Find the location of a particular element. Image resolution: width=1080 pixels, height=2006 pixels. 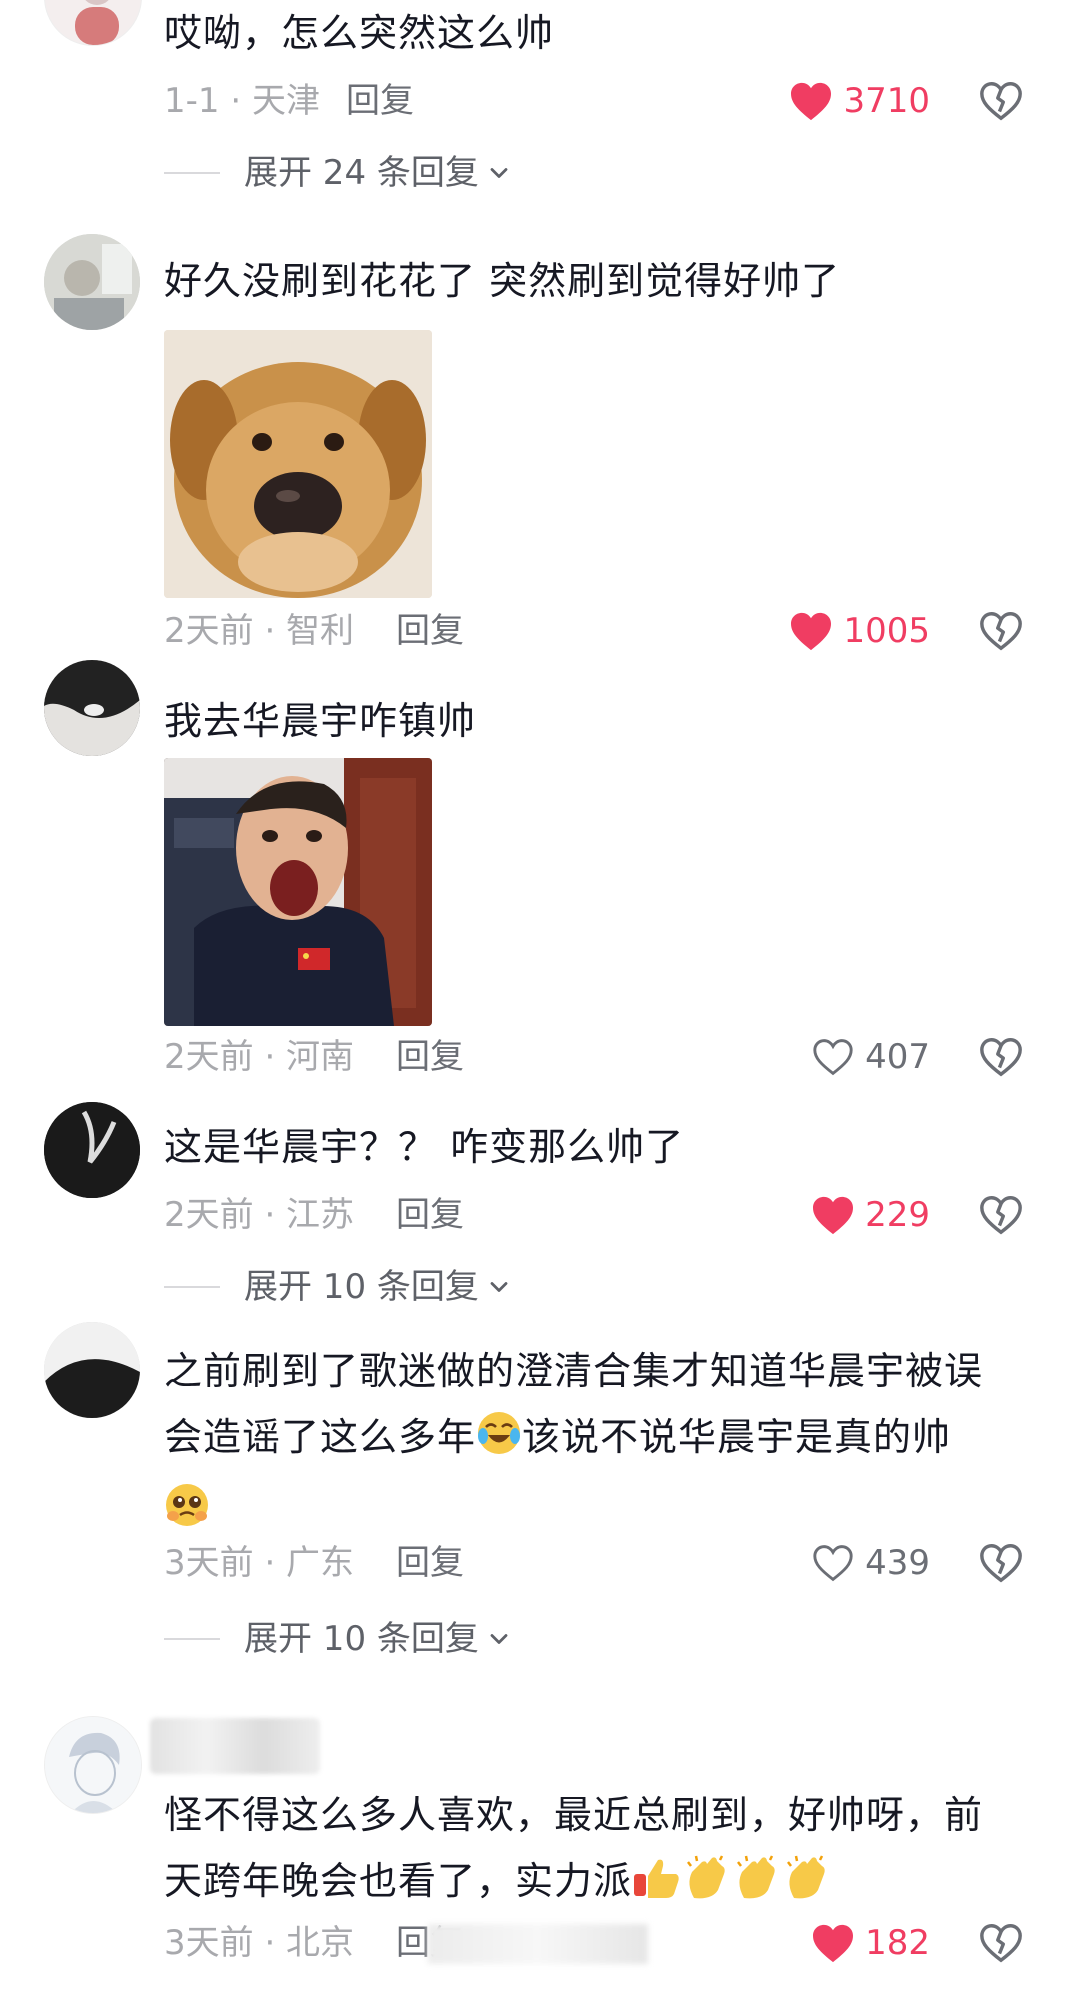

comment-text: 我去华晨宇咋镇帅 is located at coordinates (320, 721).